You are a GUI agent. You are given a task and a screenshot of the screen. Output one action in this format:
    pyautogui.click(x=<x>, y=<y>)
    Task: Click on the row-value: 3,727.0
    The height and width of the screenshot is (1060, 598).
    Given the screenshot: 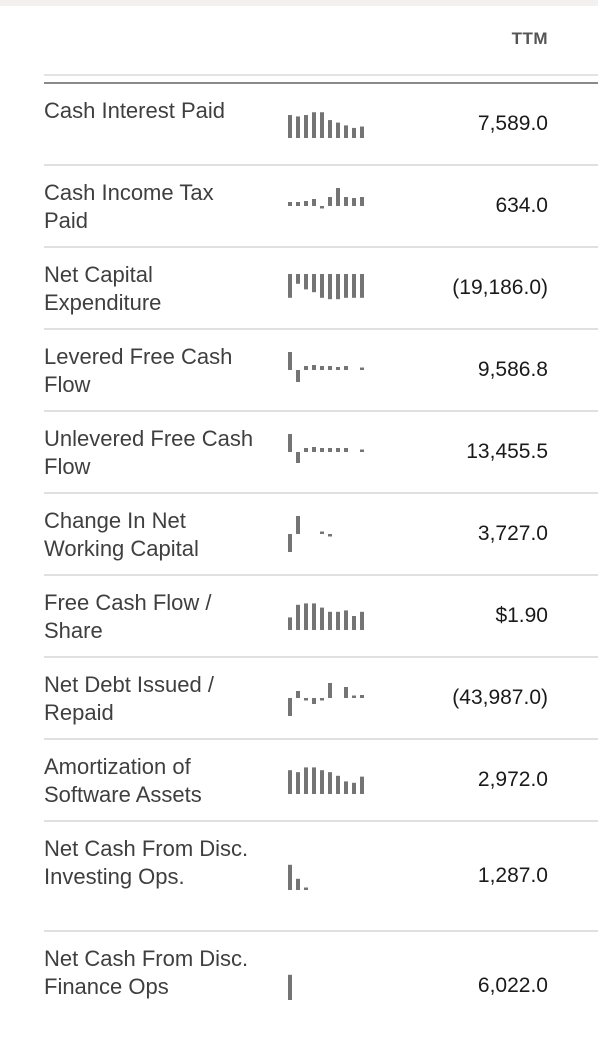 What is the action you would take?
    pyautogui.click(x=512, y=533)
    